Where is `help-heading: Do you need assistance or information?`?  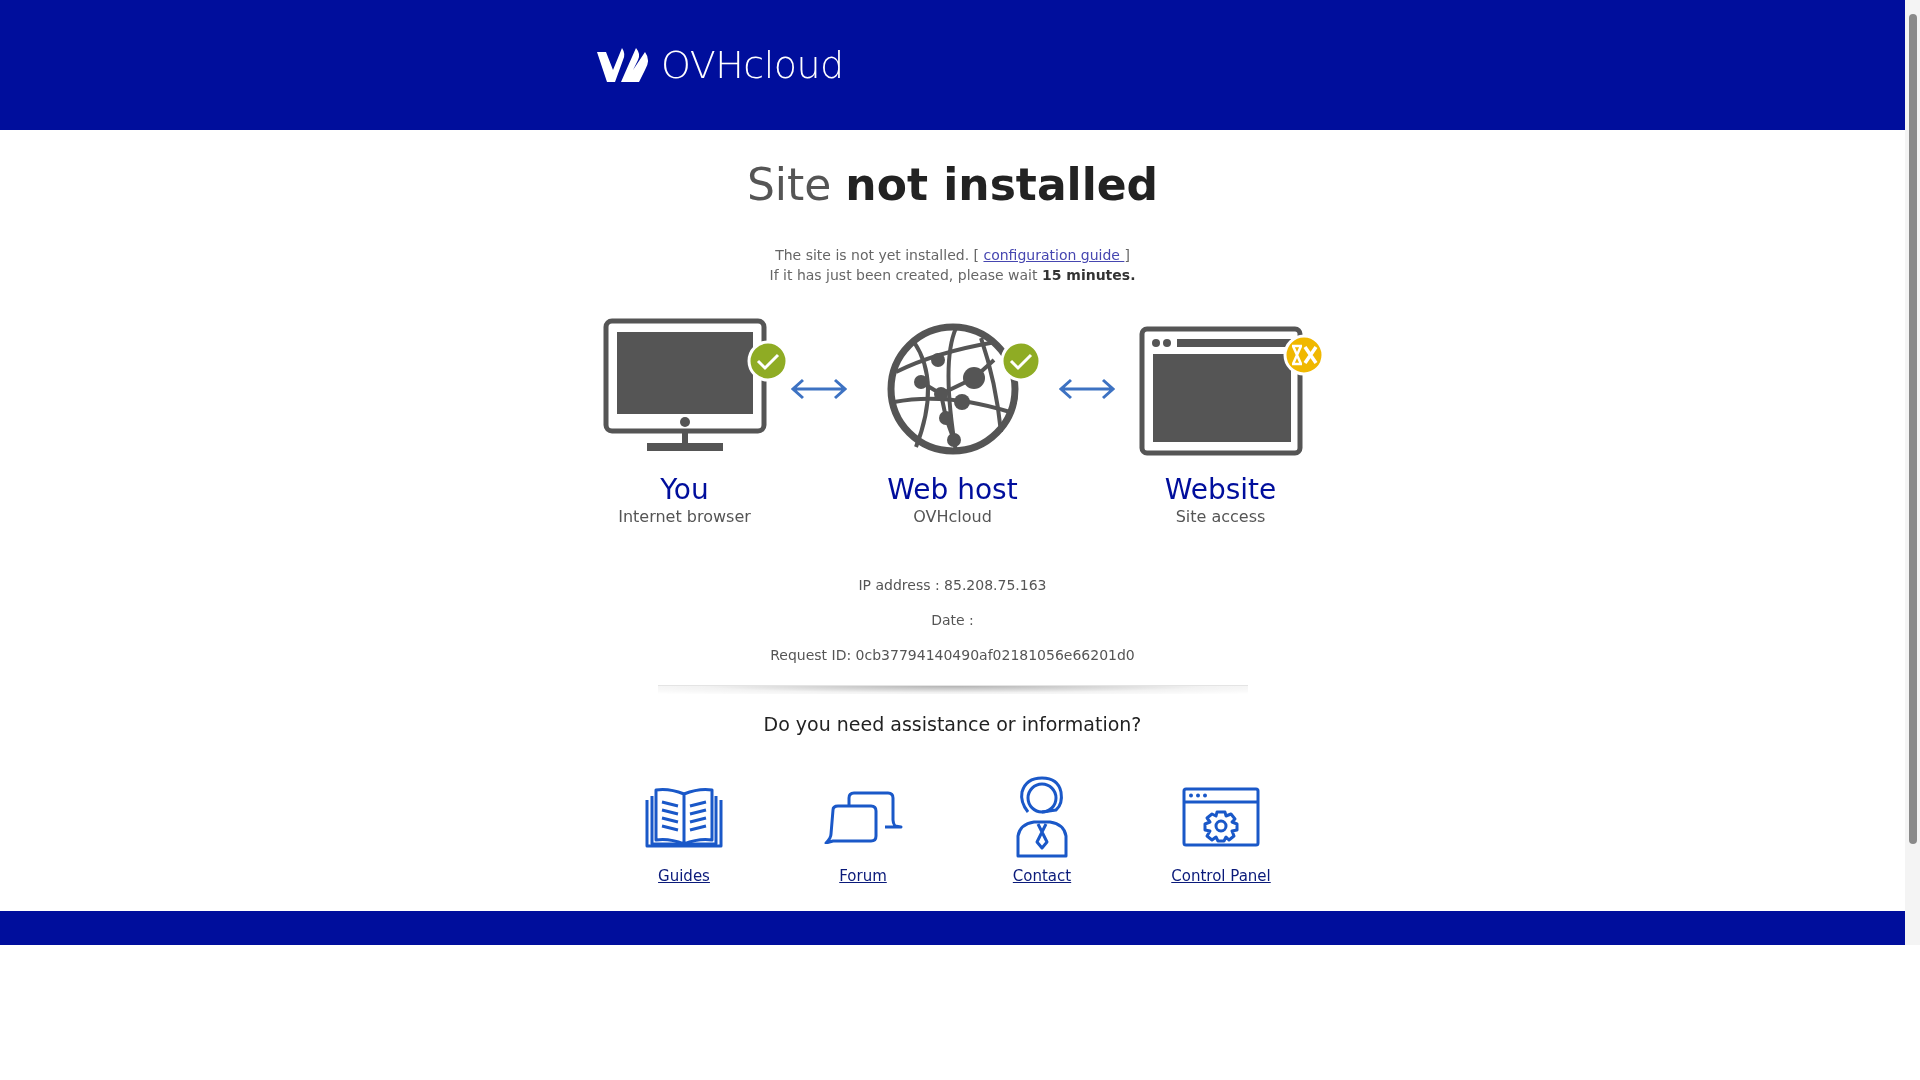 help-heading: Do you need assistance or information? is located at coordinates (952, 724).